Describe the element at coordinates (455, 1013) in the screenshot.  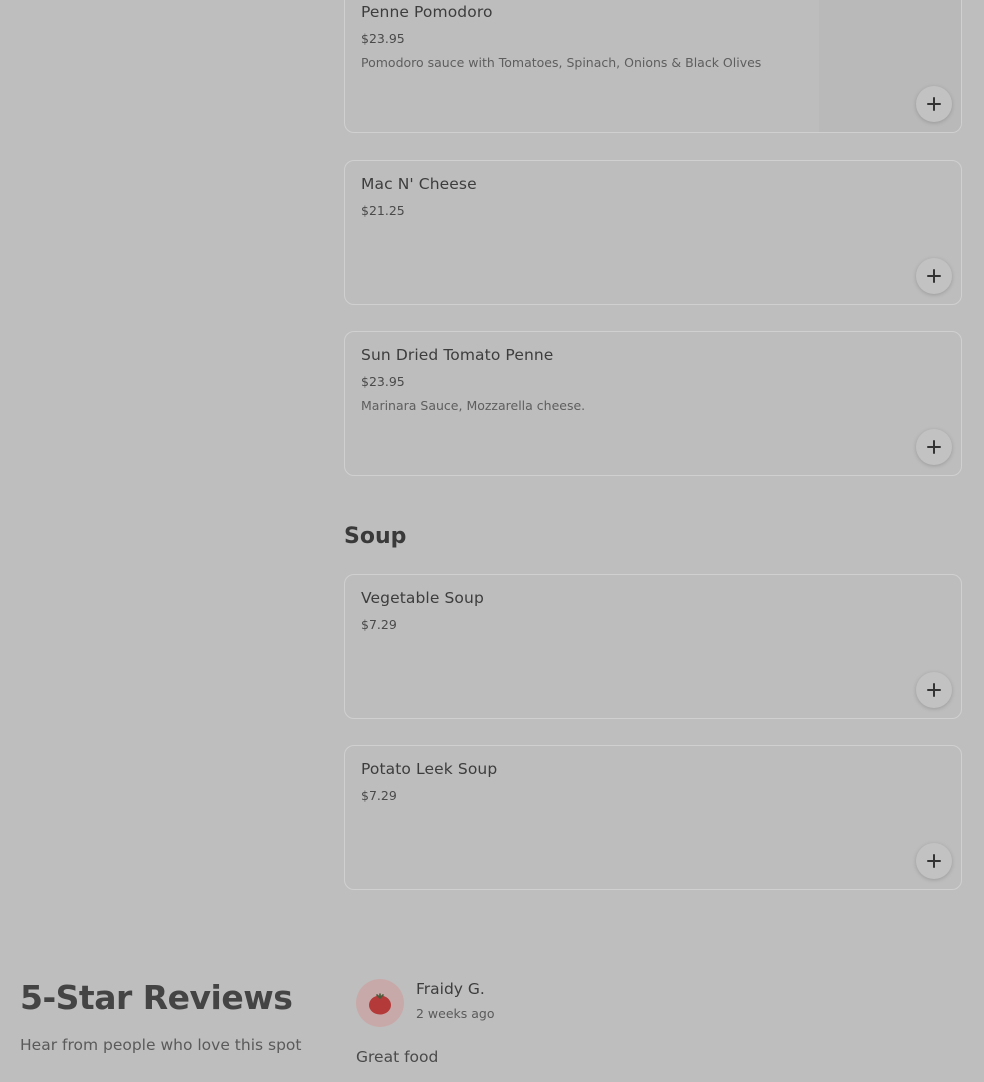
I see `review-timestamp: 2 weeks ago` at that location.